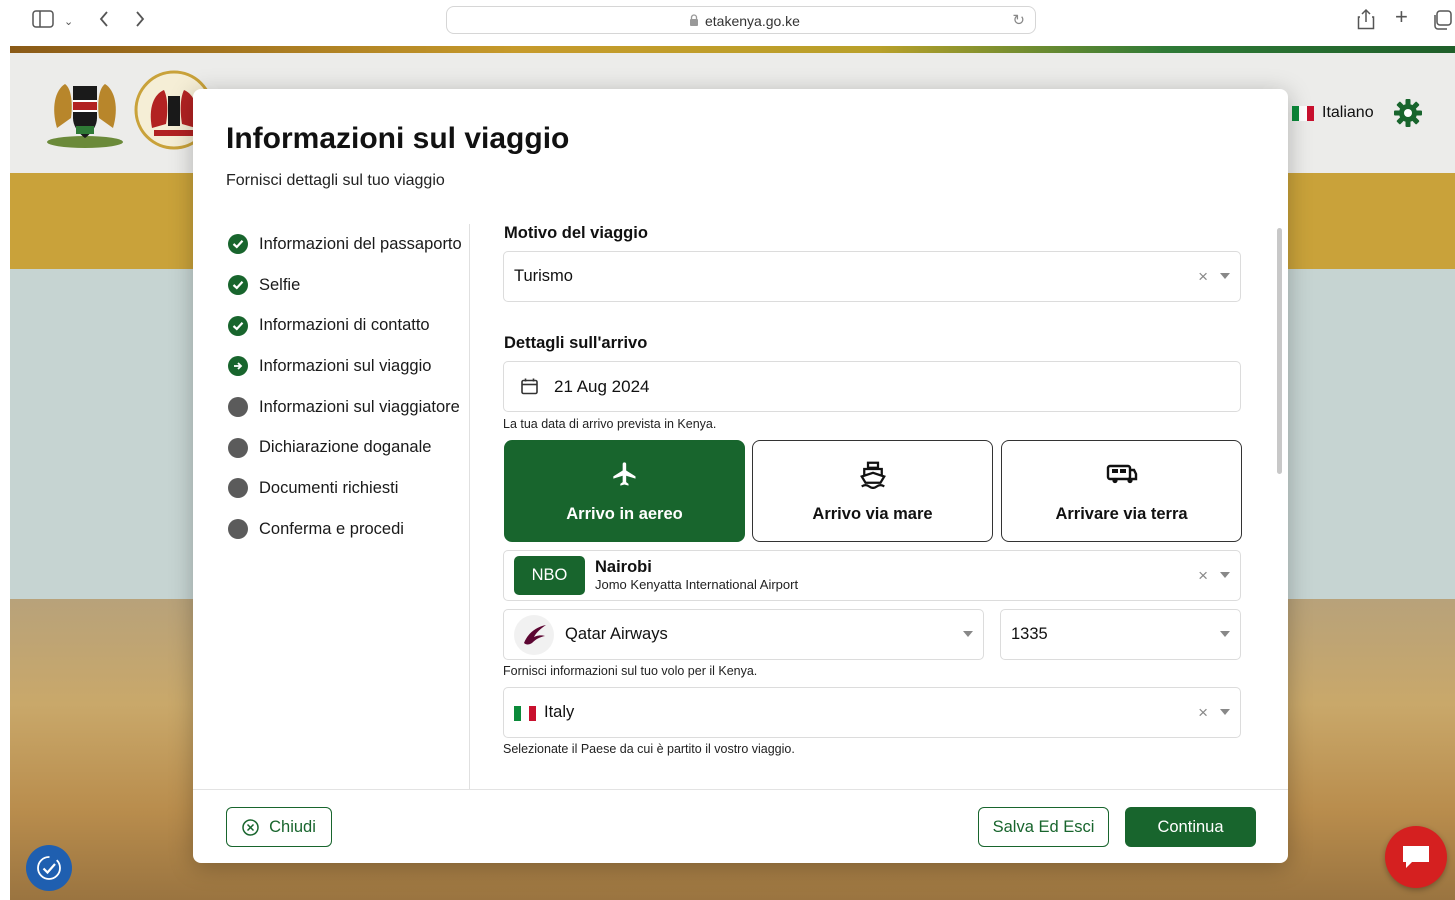 Image resolution: width=1455 pixels, height=900 pixels. Describe the element at coordinates (872, 712) in the screenshot. I see `departure-country-select: Italy ×` at that location.